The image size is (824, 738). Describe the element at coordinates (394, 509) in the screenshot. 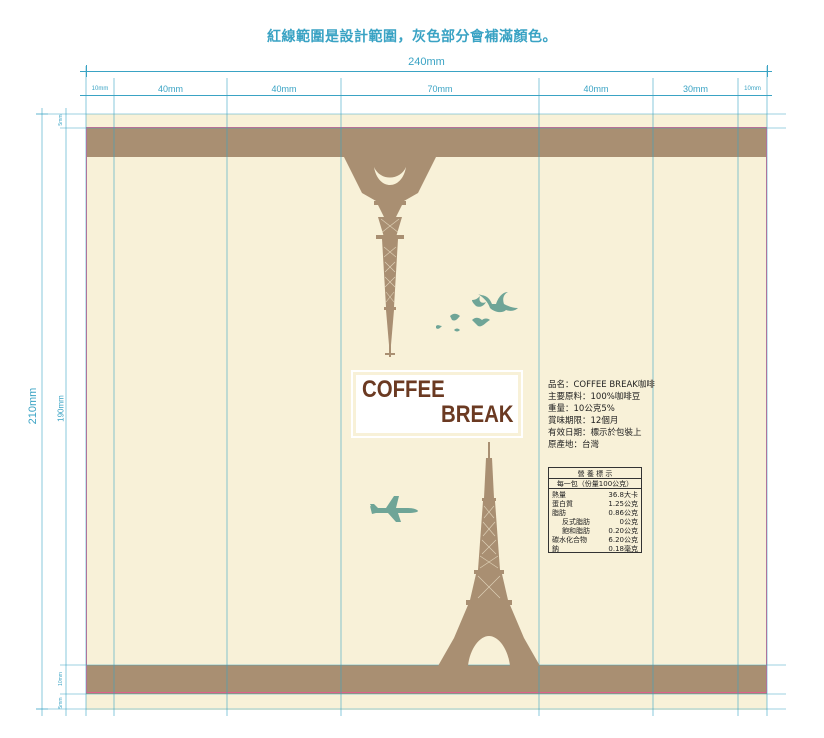

I see `airplane-icon` at that location.